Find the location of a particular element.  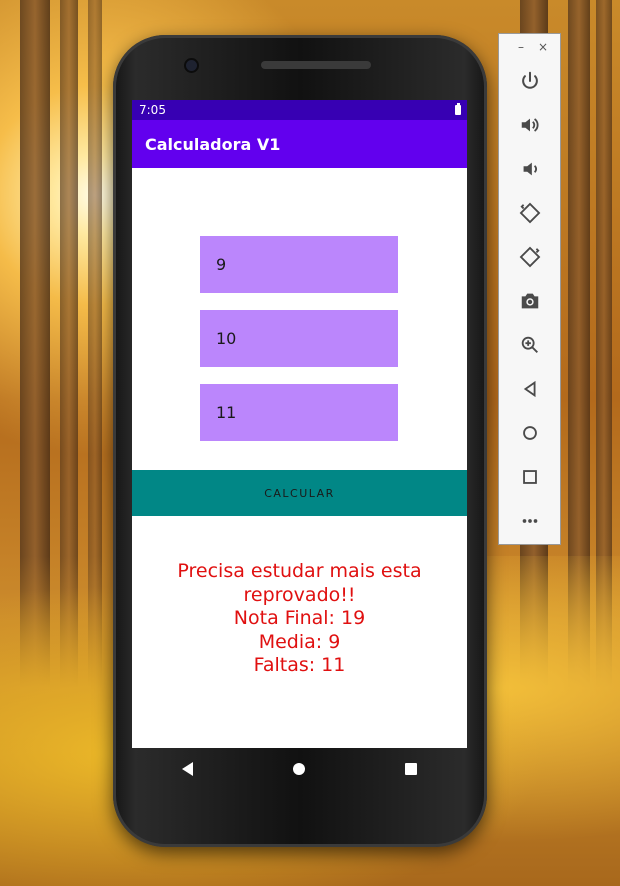

nota1-value: 9 is located at coordinates (221, 264).